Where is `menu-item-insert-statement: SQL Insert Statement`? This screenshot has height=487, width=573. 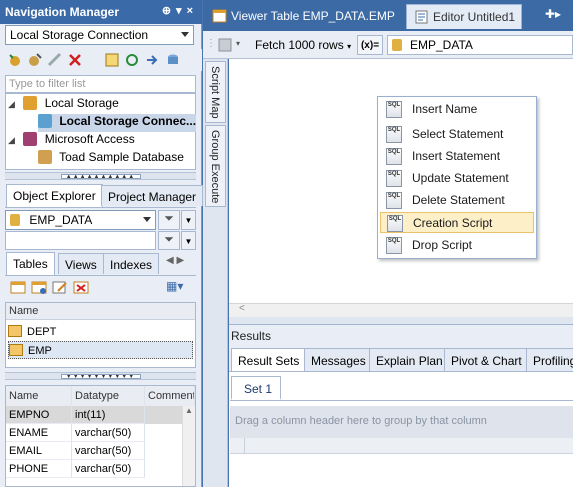
menu-item-insert-statement: SQL Insert Statement is located at coordinates (457, 156).